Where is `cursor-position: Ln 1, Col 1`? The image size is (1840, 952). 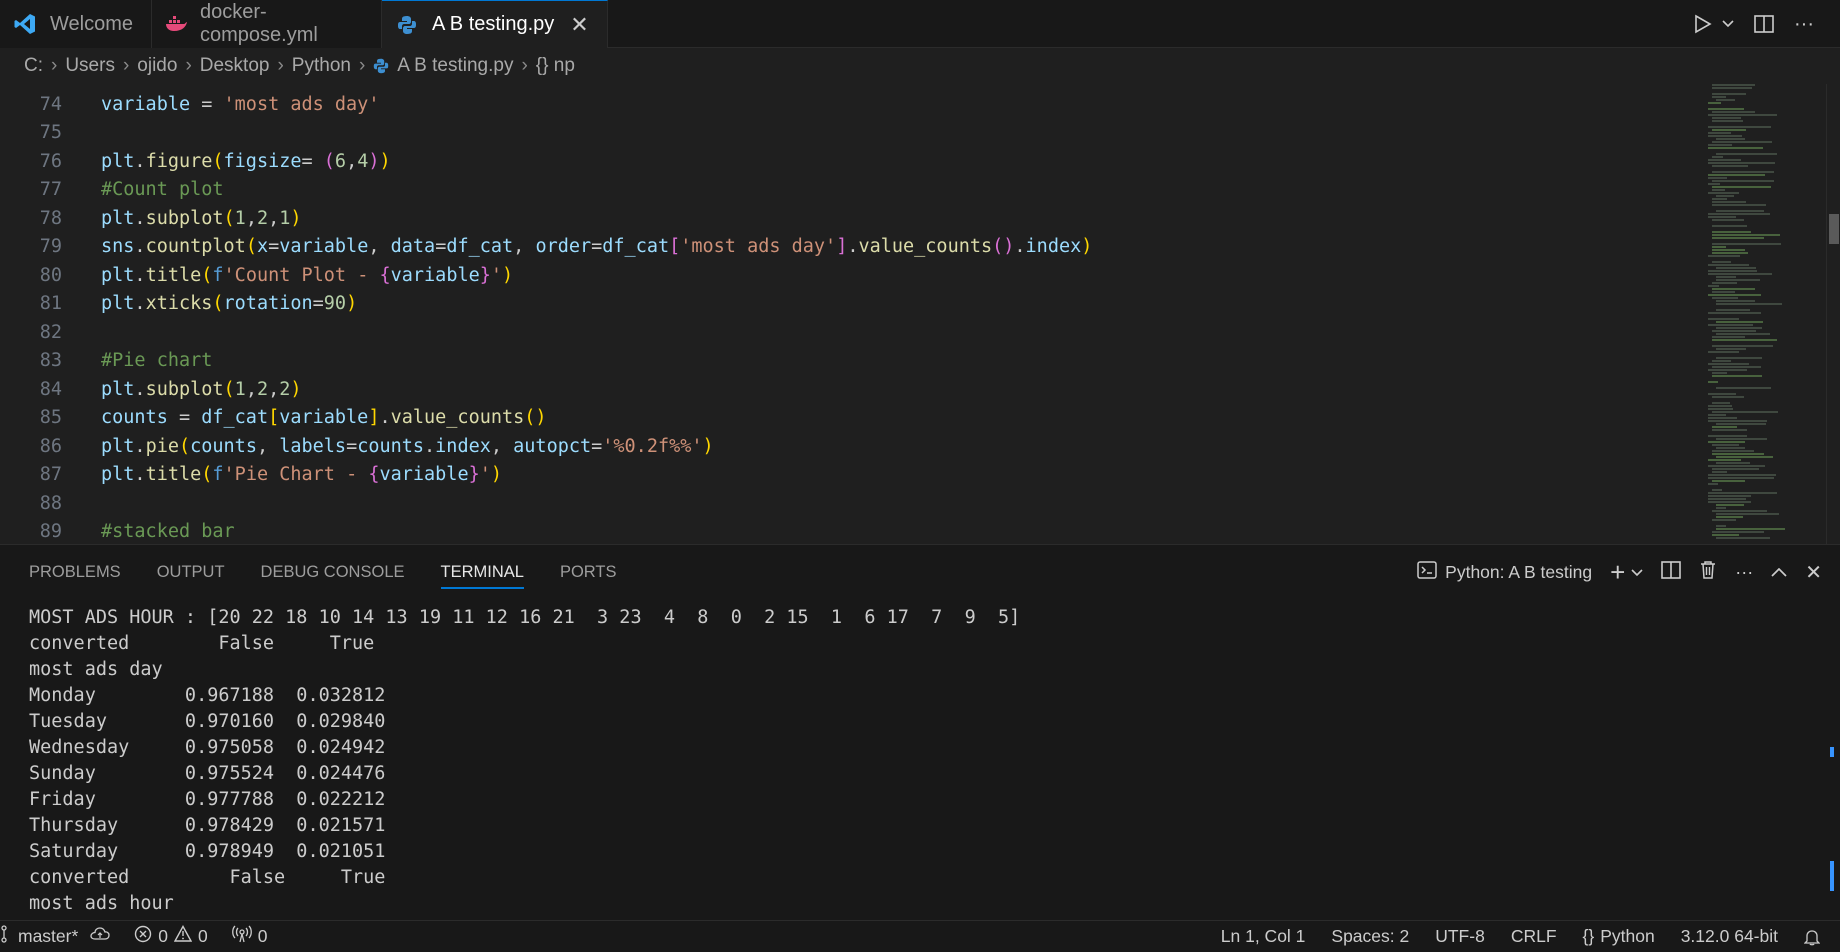
cursor-position: Ln 1, Col 1 is located at coordinates (1263, 936).